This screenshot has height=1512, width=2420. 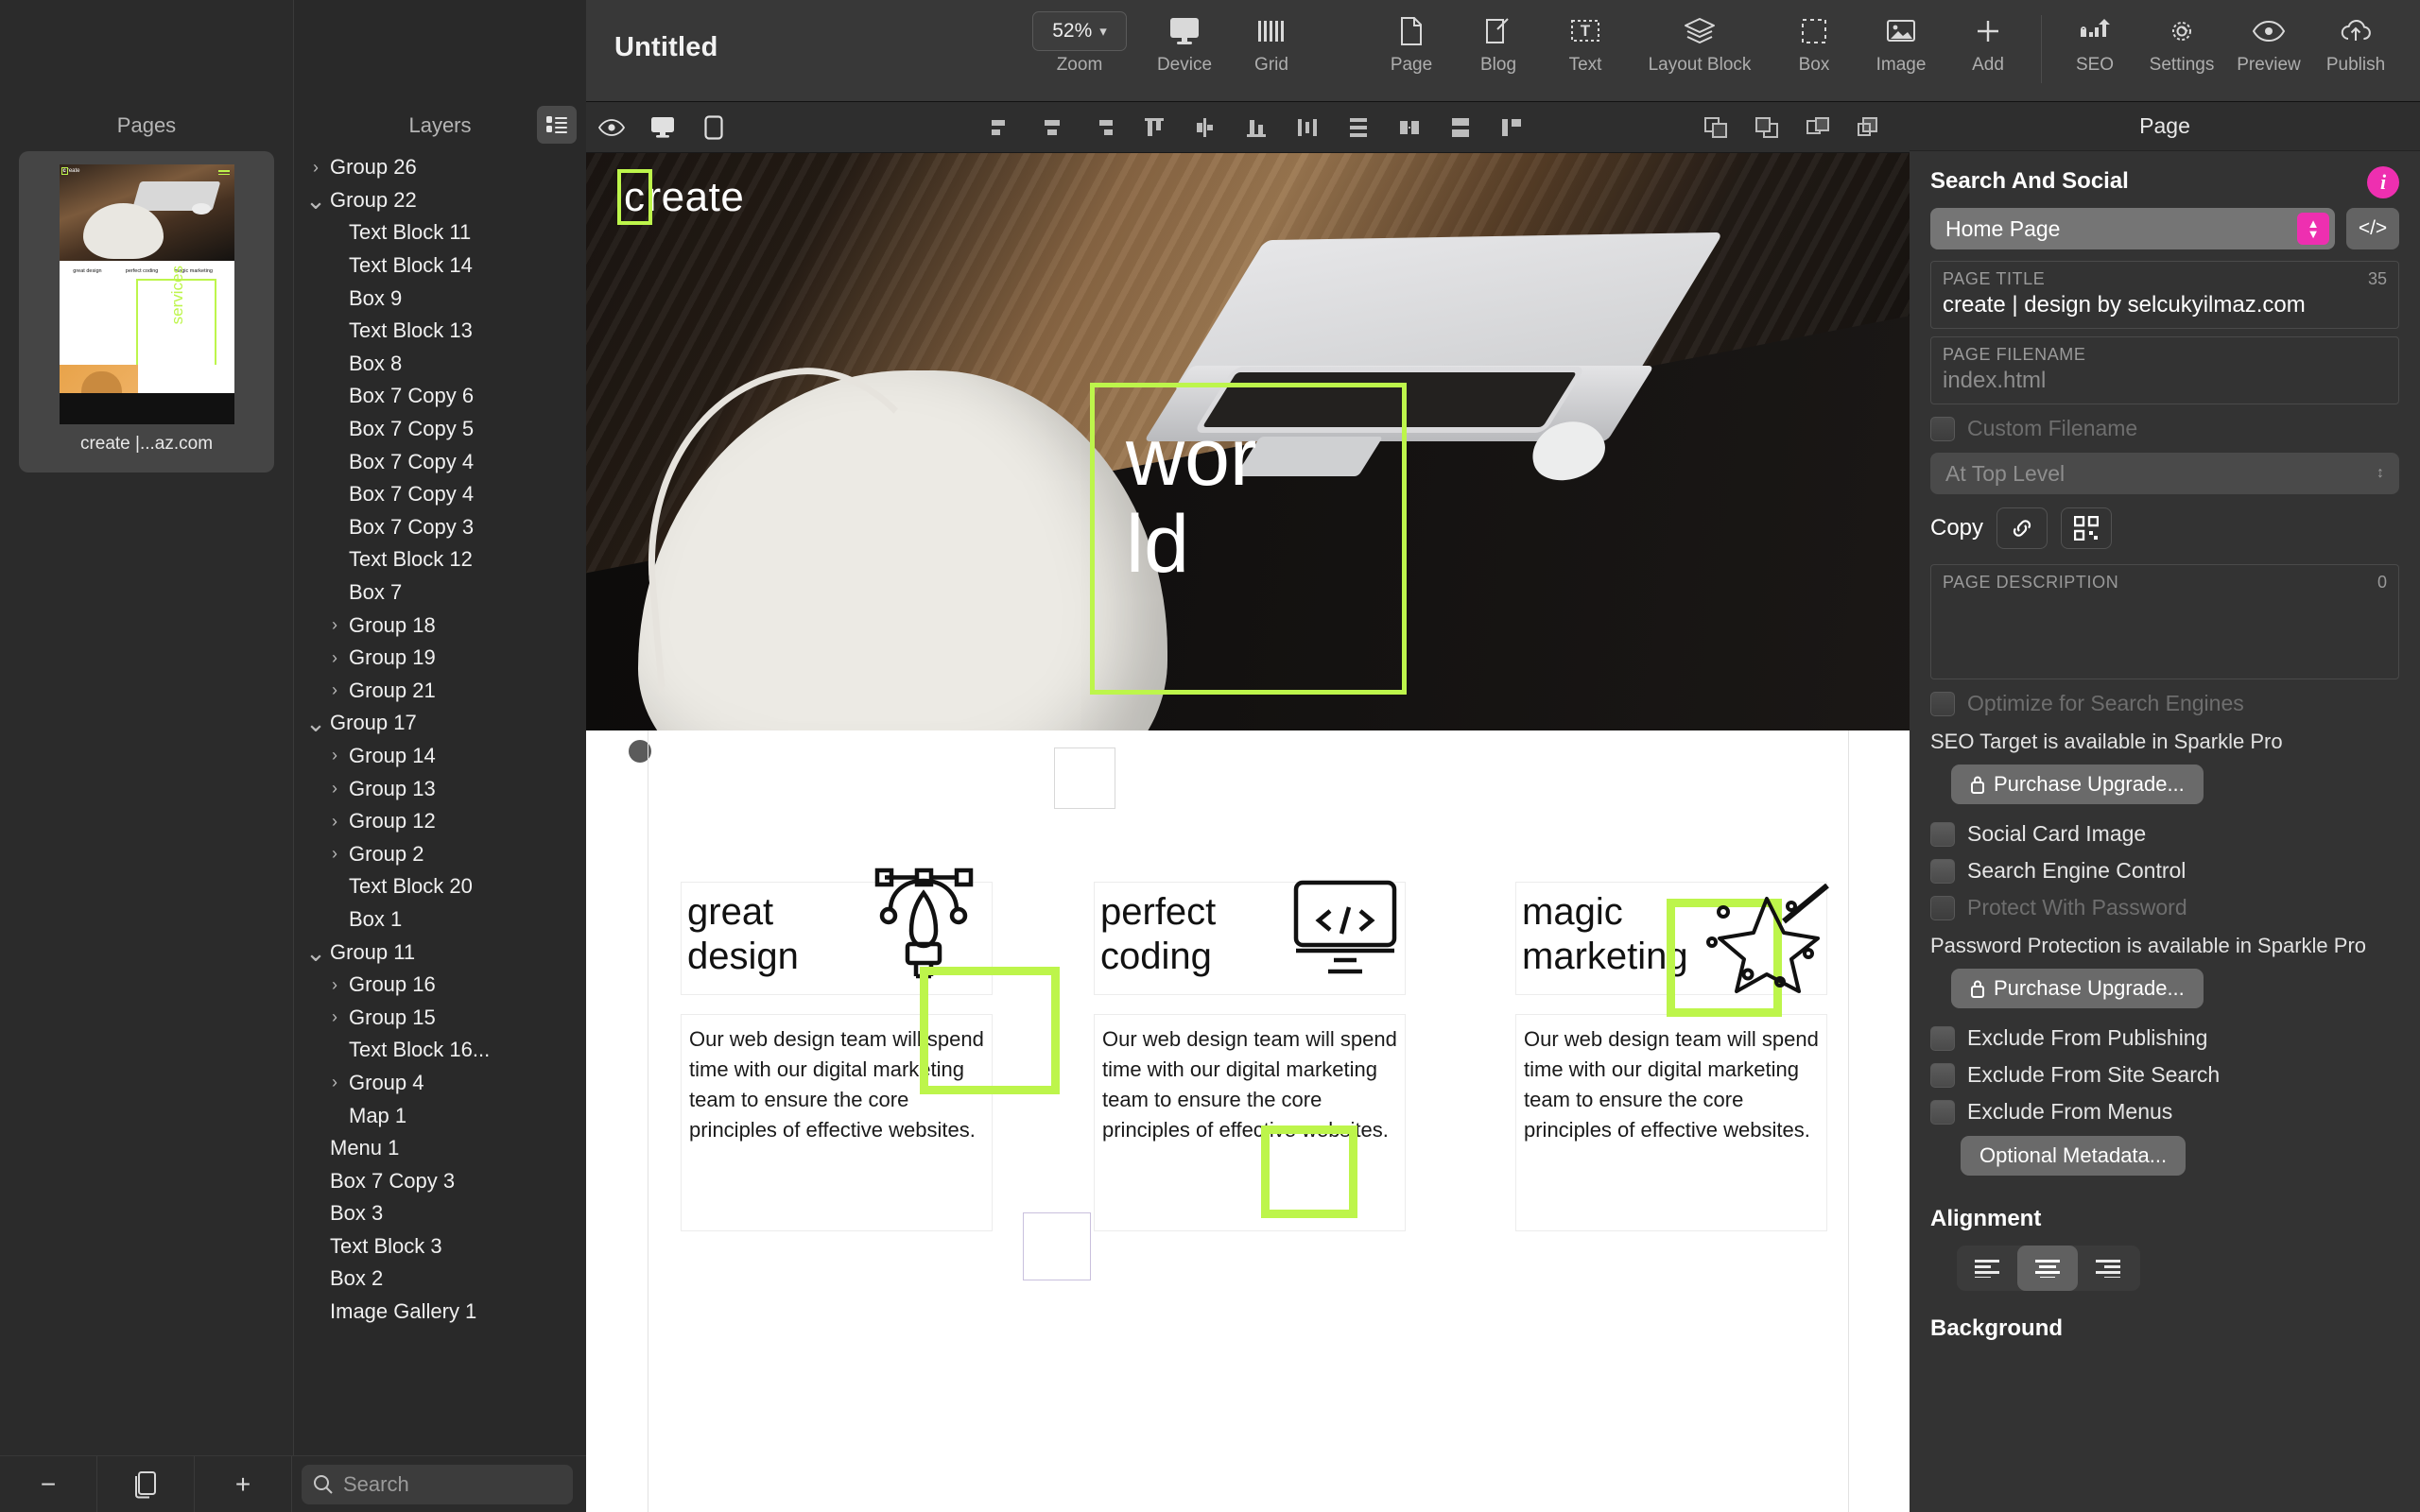 What do you see at coordinates (440, 658) in the screenshot?
I see `layer-row: › Group 19` at bounding box center [440, 658].